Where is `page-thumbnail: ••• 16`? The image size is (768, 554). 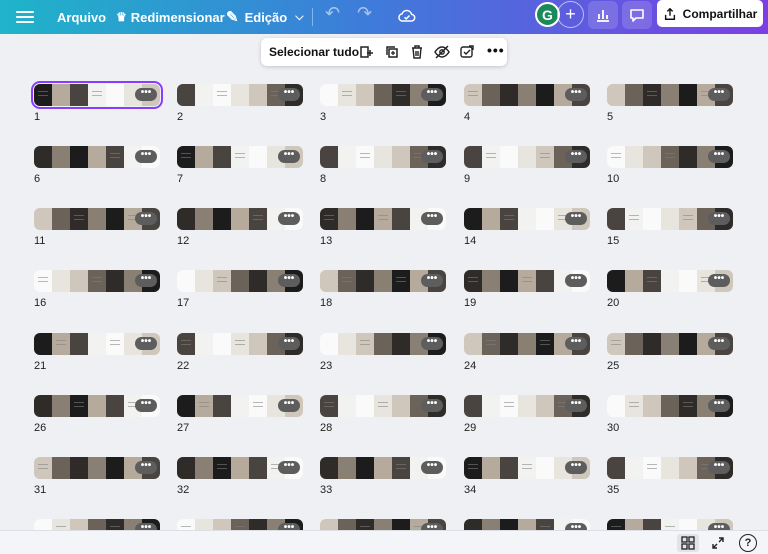
page-thumbnail: ••• 16 is located at coordinates (98, 290).